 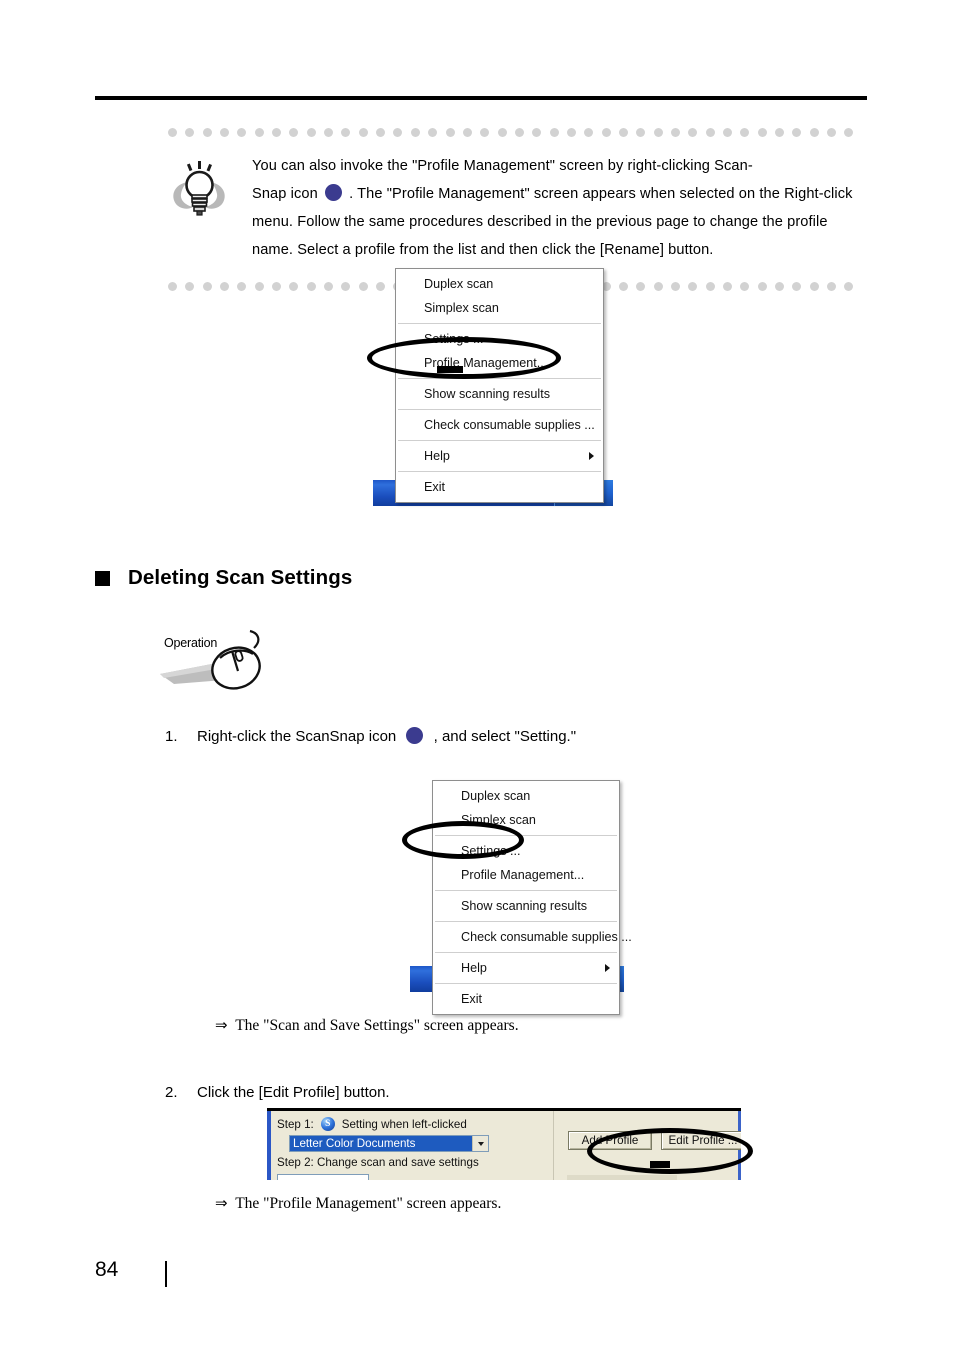 I want to click on dialog-top-edge, so click(x=535, y=1109).